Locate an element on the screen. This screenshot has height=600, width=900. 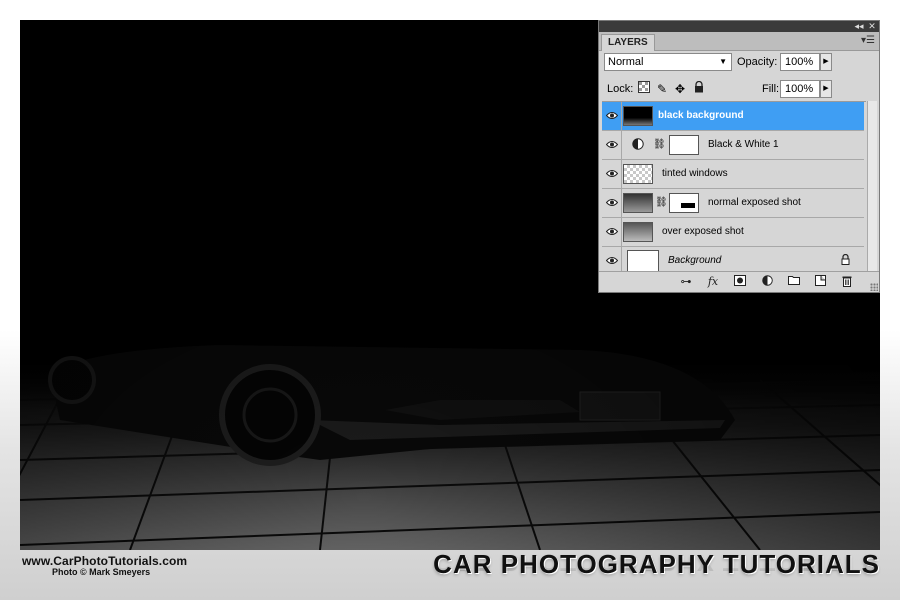
layer-name: black background is located at coordinates (701, 115).